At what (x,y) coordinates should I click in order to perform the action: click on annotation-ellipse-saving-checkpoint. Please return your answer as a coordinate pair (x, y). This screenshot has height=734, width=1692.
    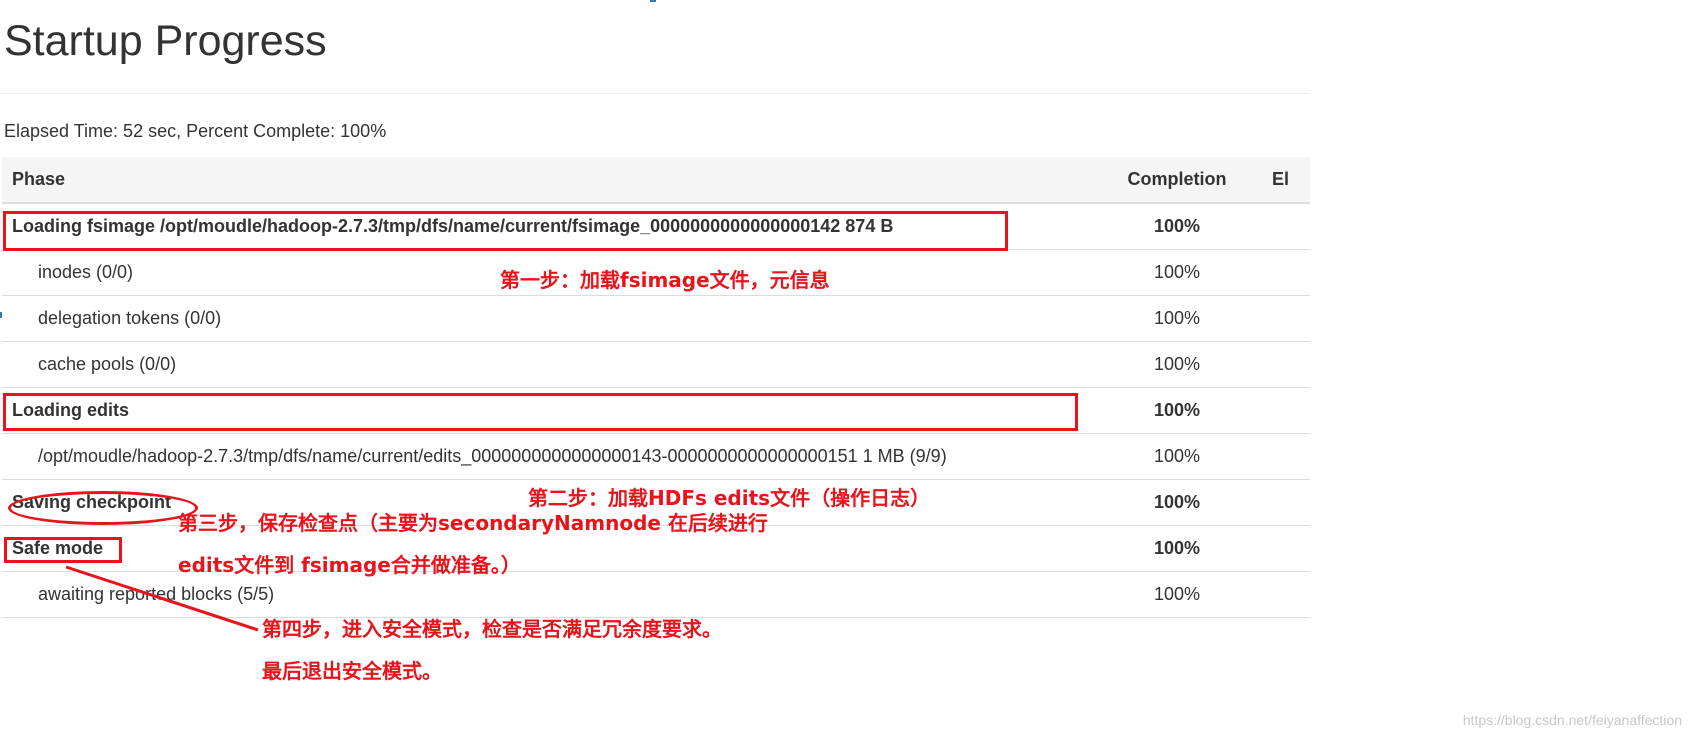
    Looking at the image, I should click on (103, 508).